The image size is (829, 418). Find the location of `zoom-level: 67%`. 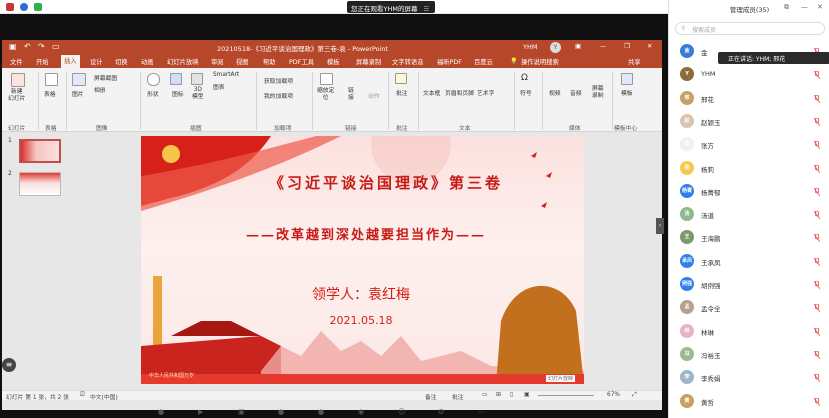

zoom-level: 67% is located at coordinates (613, 395).